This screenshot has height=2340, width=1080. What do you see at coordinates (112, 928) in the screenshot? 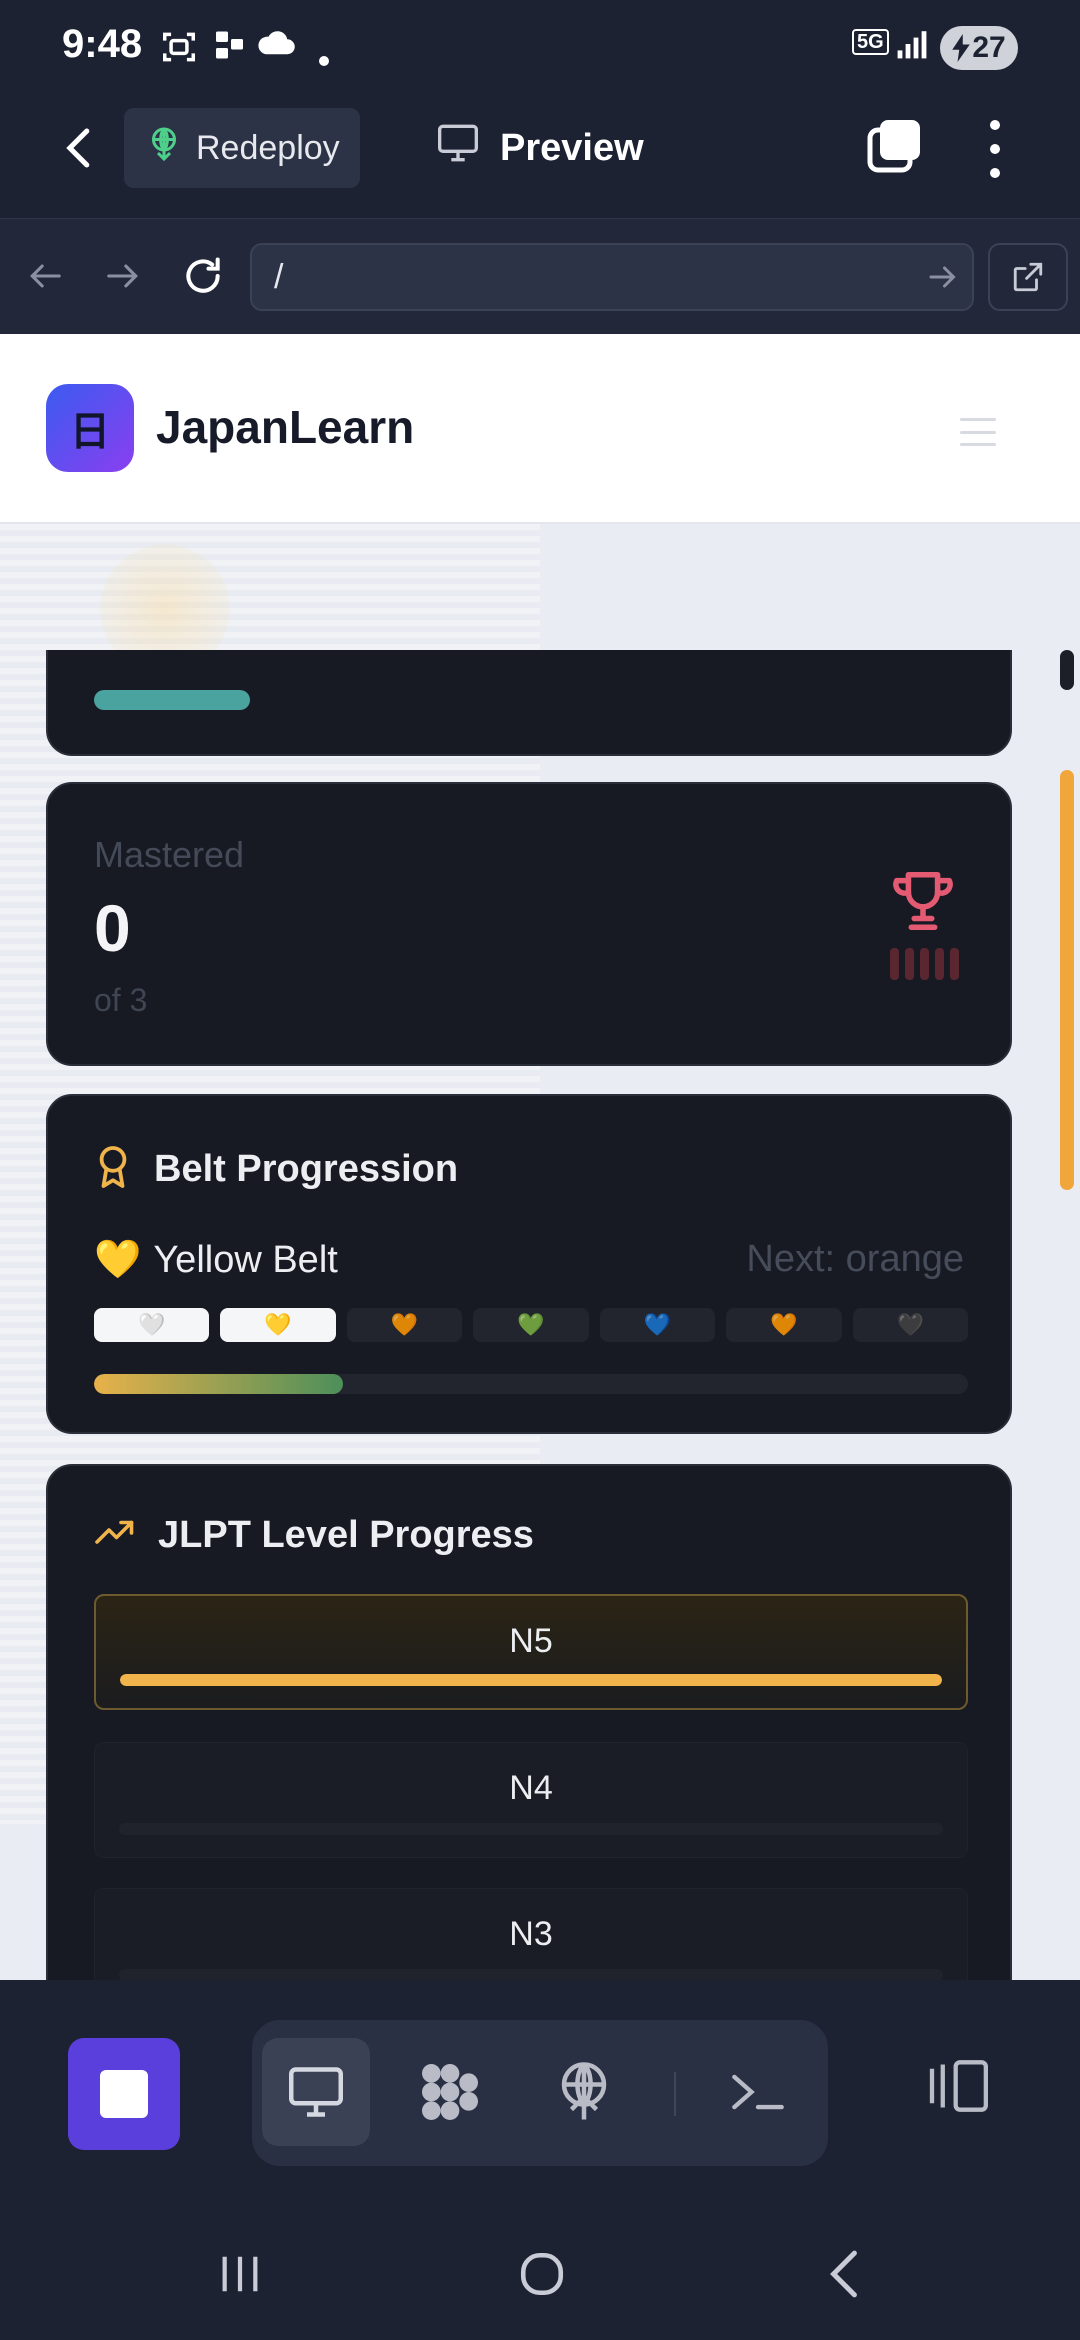
I see `mastered-value: 0` at bounding box center [112, 928].